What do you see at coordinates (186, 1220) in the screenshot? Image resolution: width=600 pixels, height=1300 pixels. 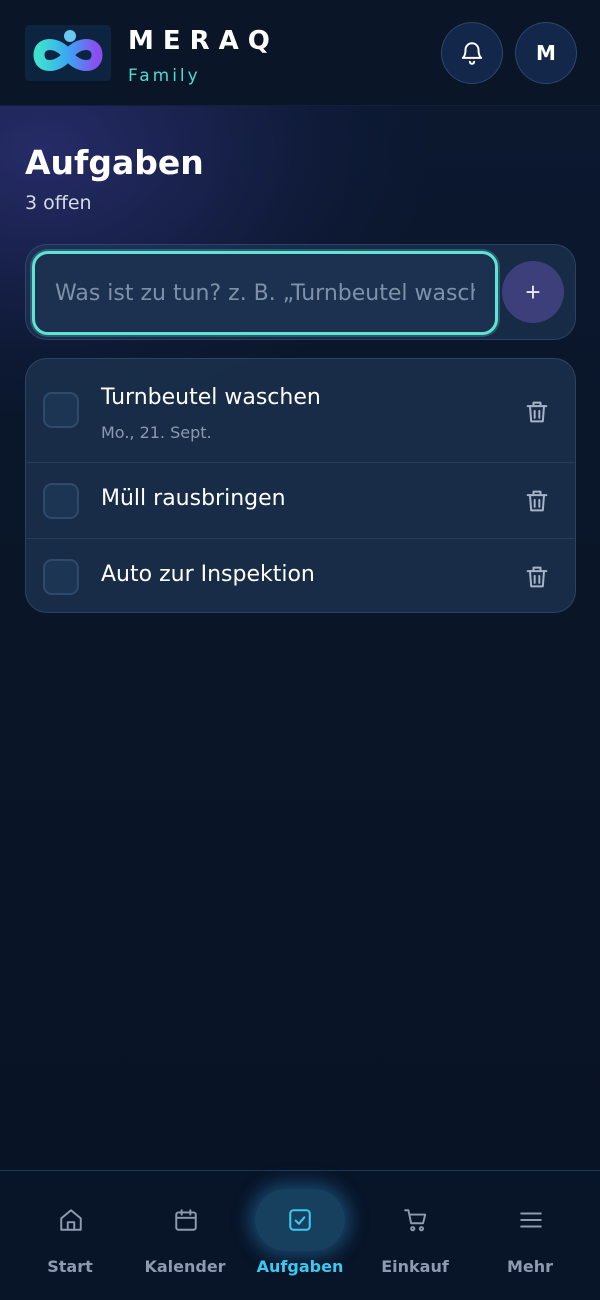 I see `calendar-icon` at bounding box center [186, 1220].